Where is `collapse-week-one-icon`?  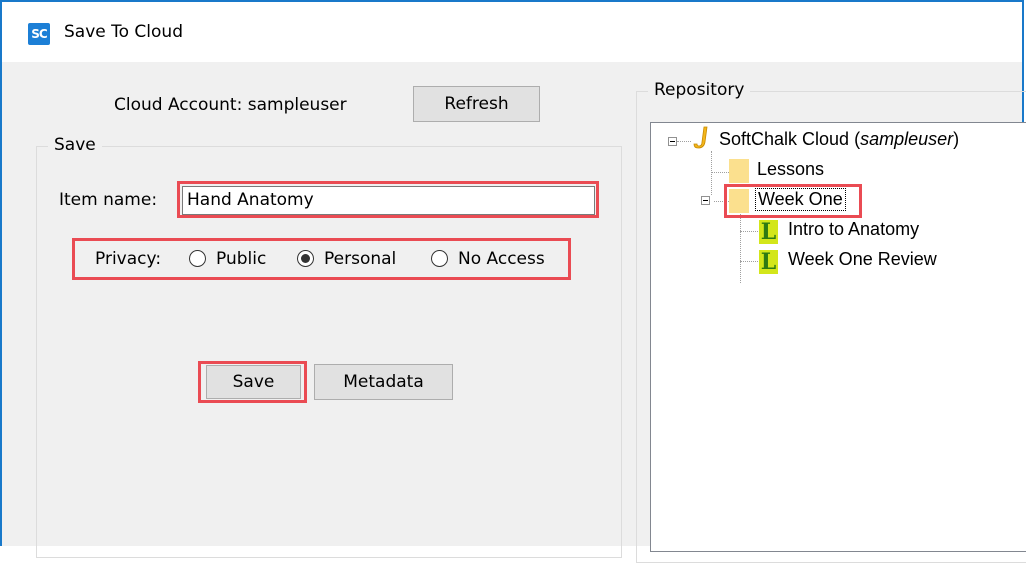 collapse-week-one-icon is located at coordinates (705, 200).